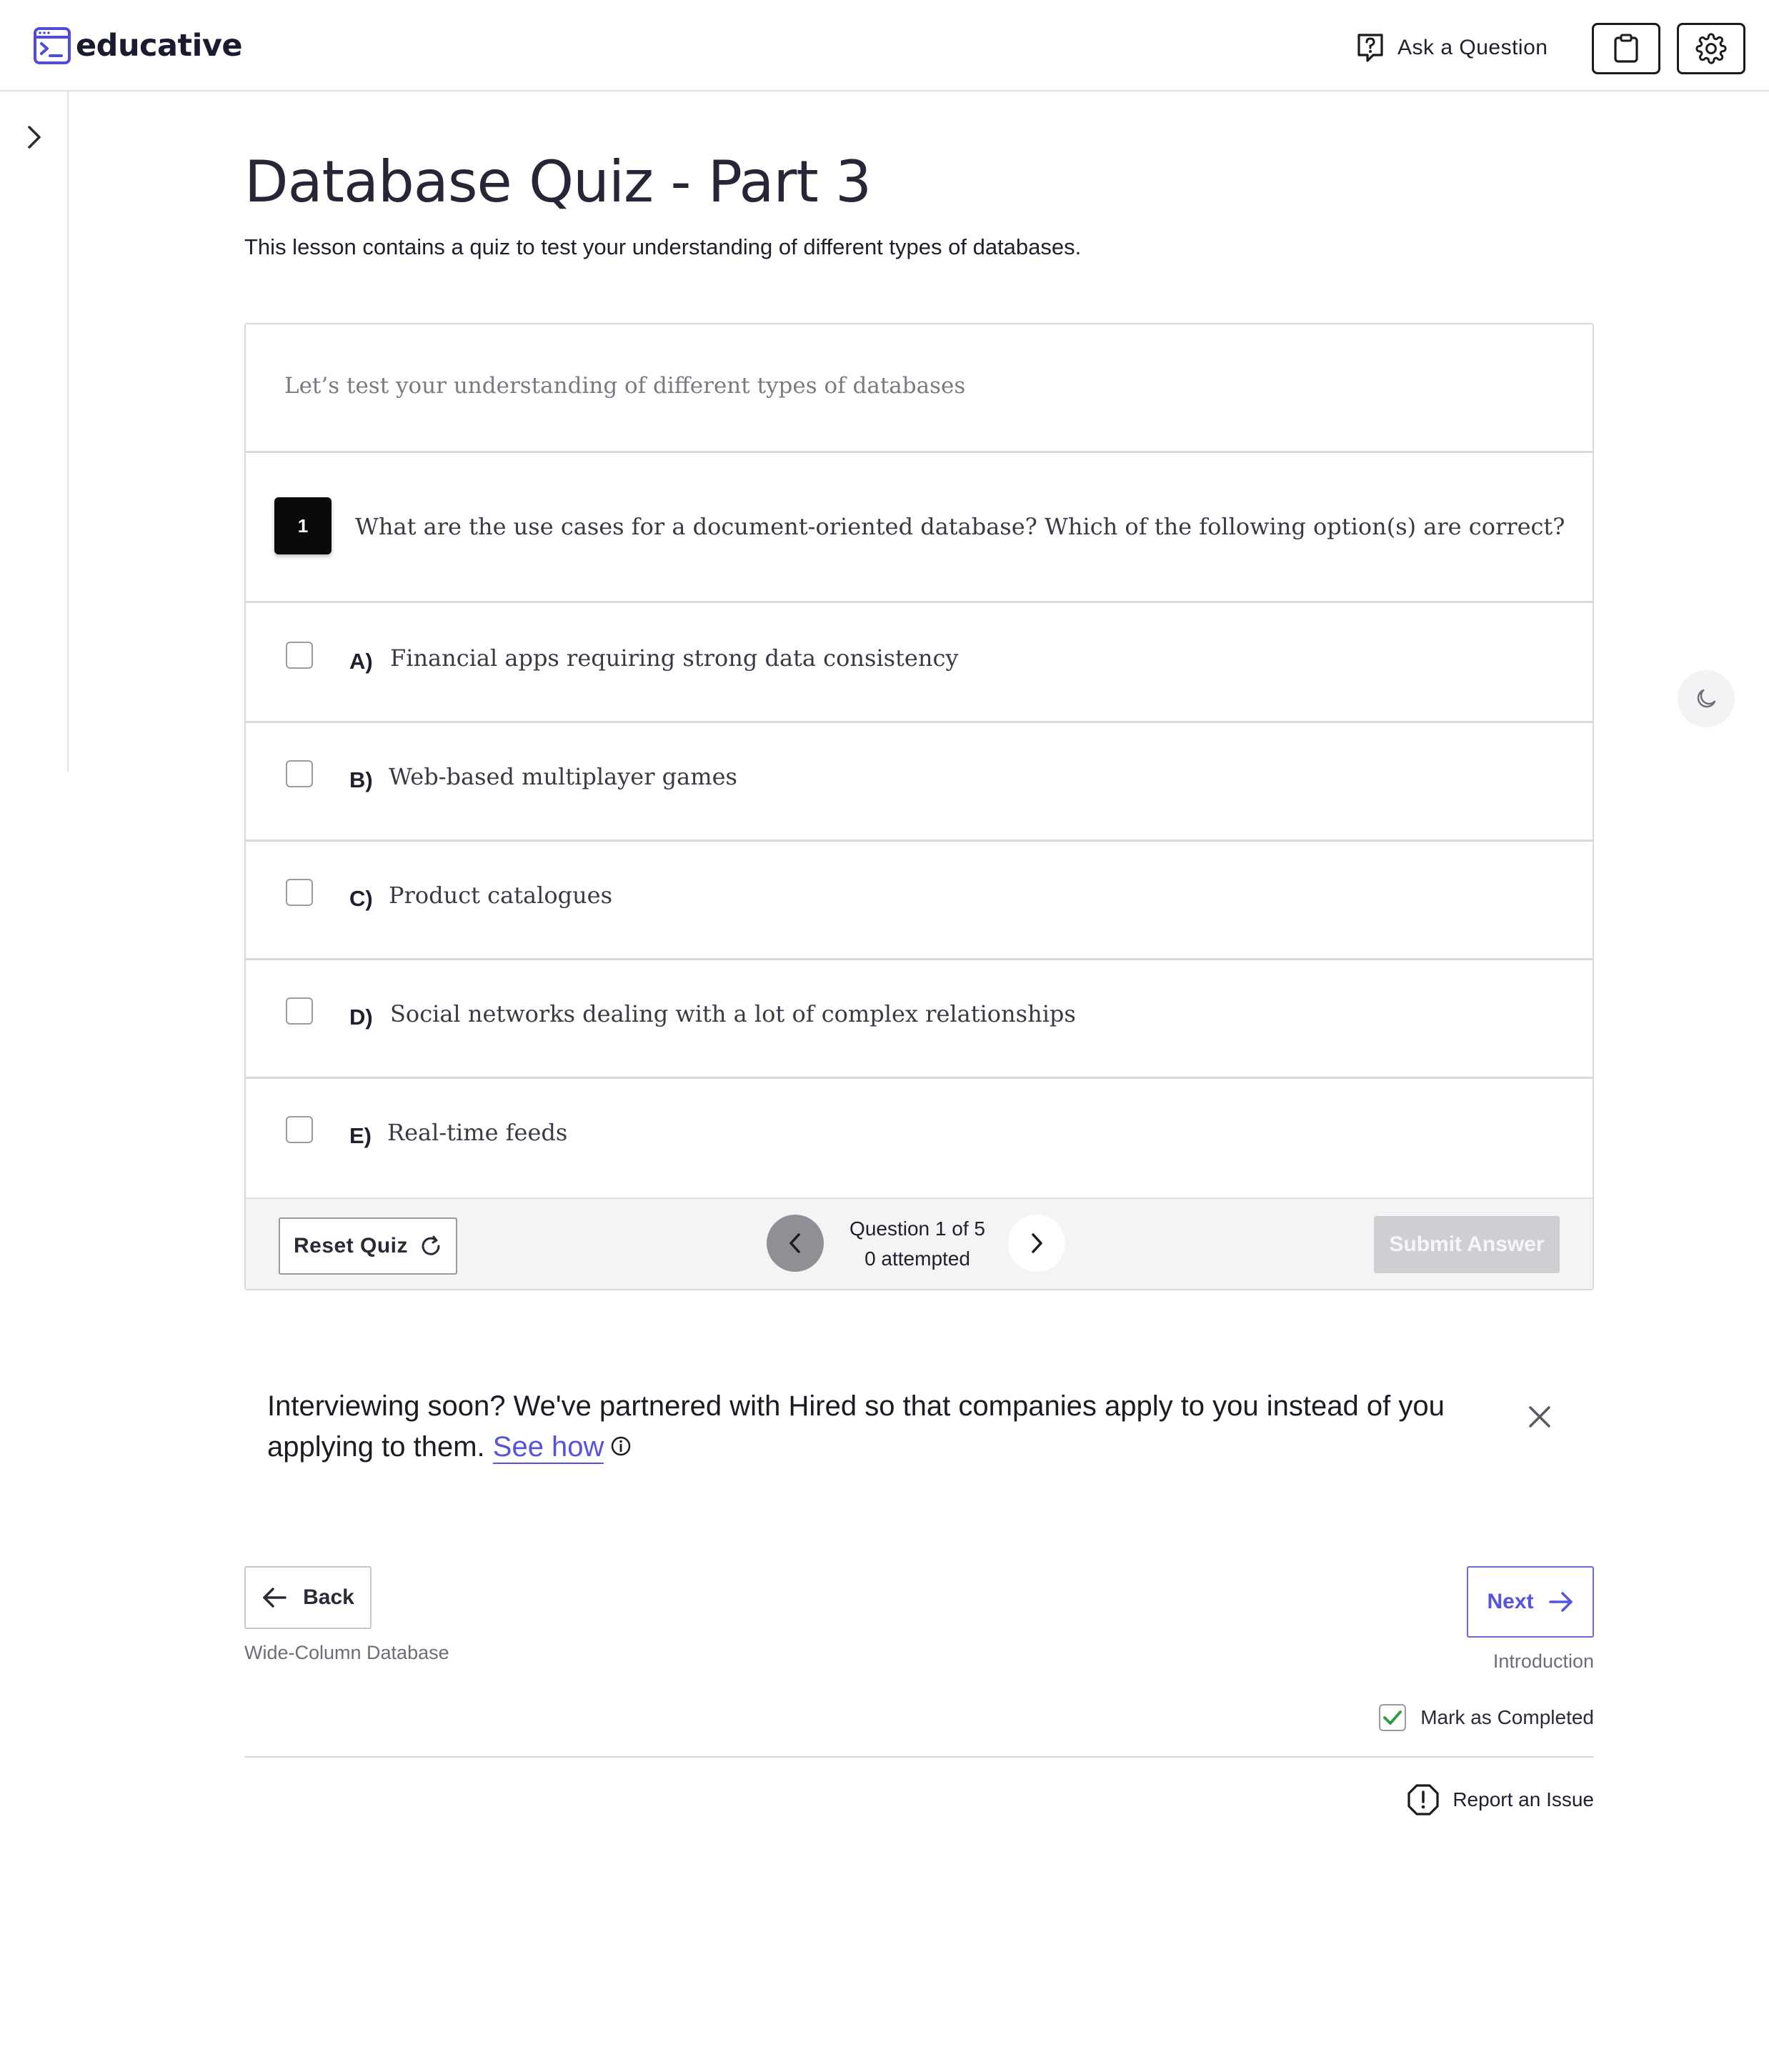 The height and width of the screenshot is (2072, 1769). Describe the element at coordinates (1523, 1799) in the screenshot. I see `report-issue-label: Report an Issue` at that location.